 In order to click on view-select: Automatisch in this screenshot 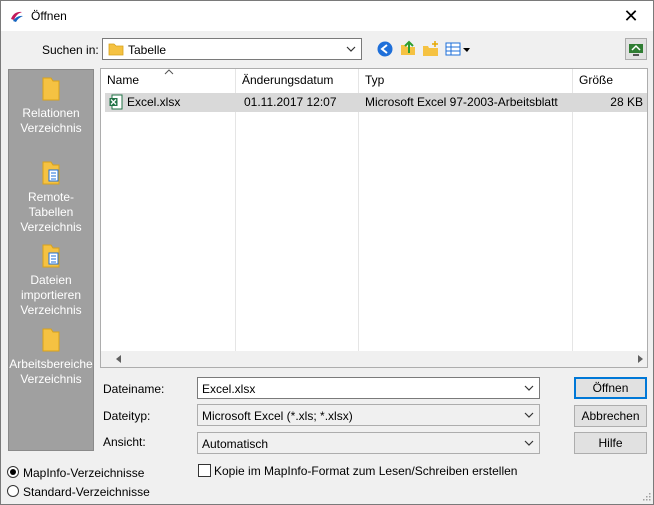, I will do `click(368, 443)`.